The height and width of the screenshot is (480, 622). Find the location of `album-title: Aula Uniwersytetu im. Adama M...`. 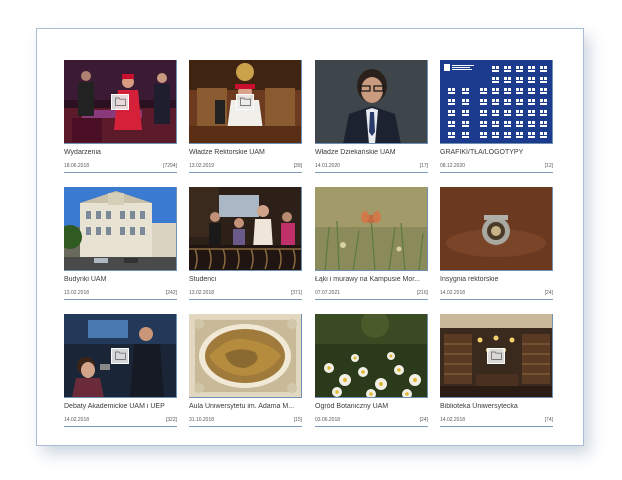

album-title: Aula Uniwersytetu im. Adama M... is located at coordinates (245, 406).